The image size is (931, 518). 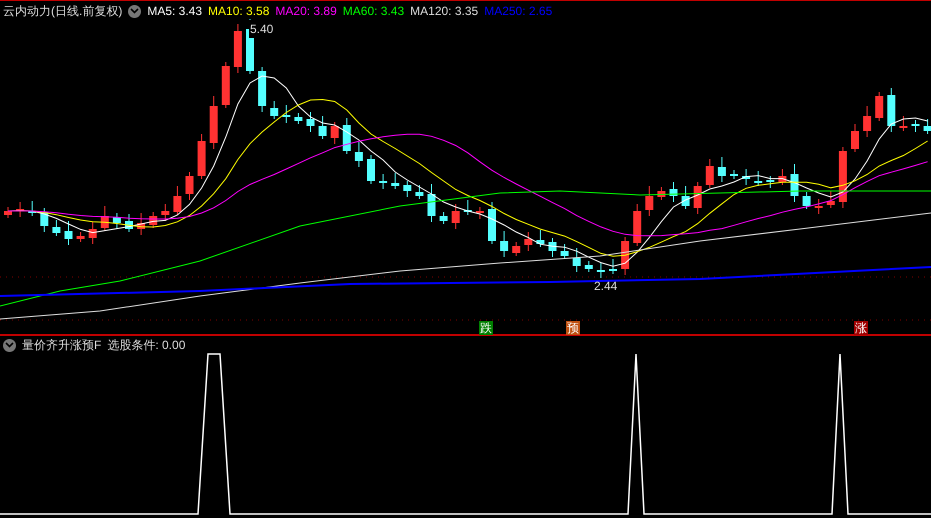 I want to click on high-price-label: 5.40, so click(x=261, y=29).